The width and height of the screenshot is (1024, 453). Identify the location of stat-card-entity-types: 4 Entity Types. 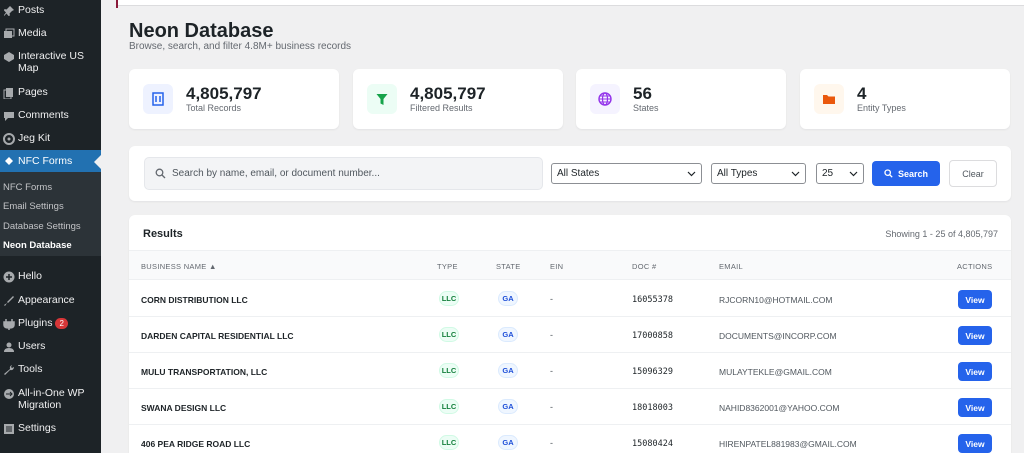
(905, 99).